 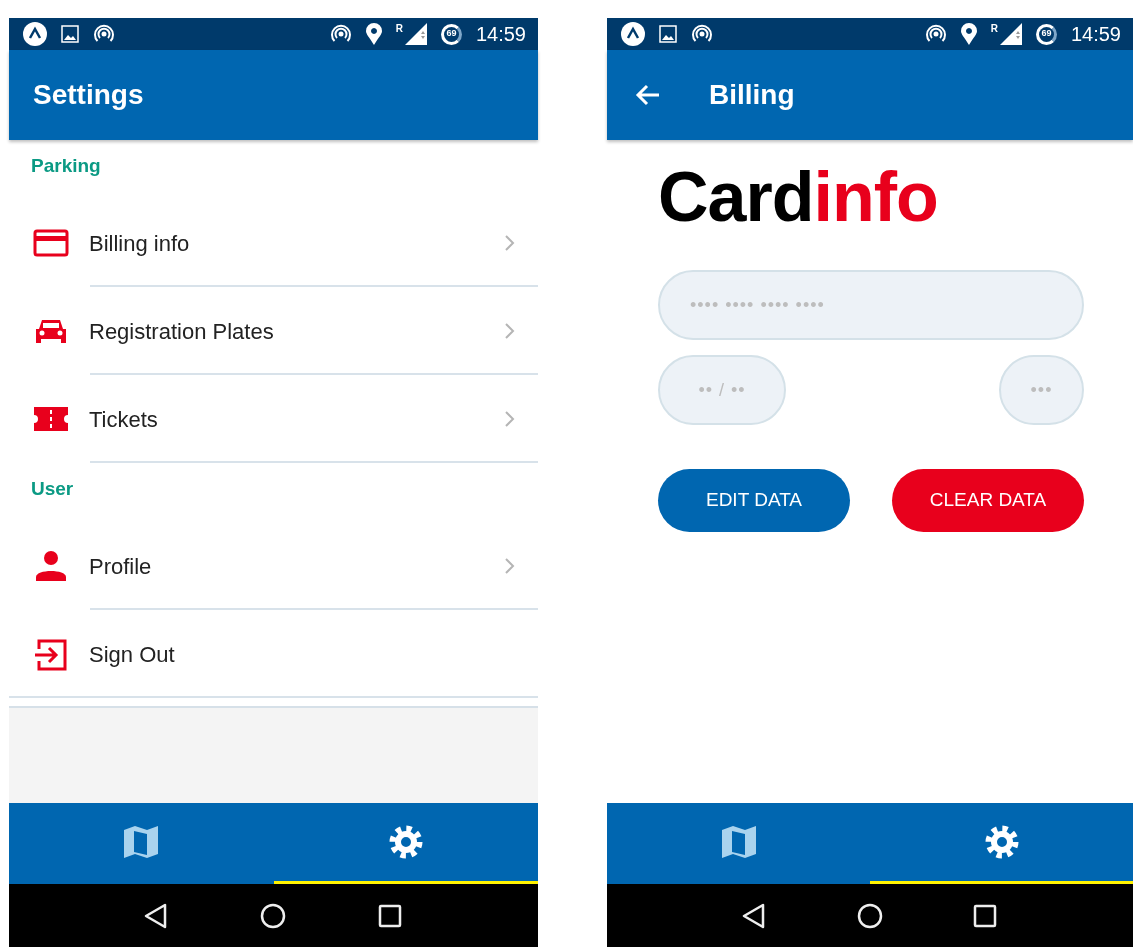 What do you see at coordinates (51, 566) in the screenshot?
I see `person-icon` at bounding box center [51, 566].